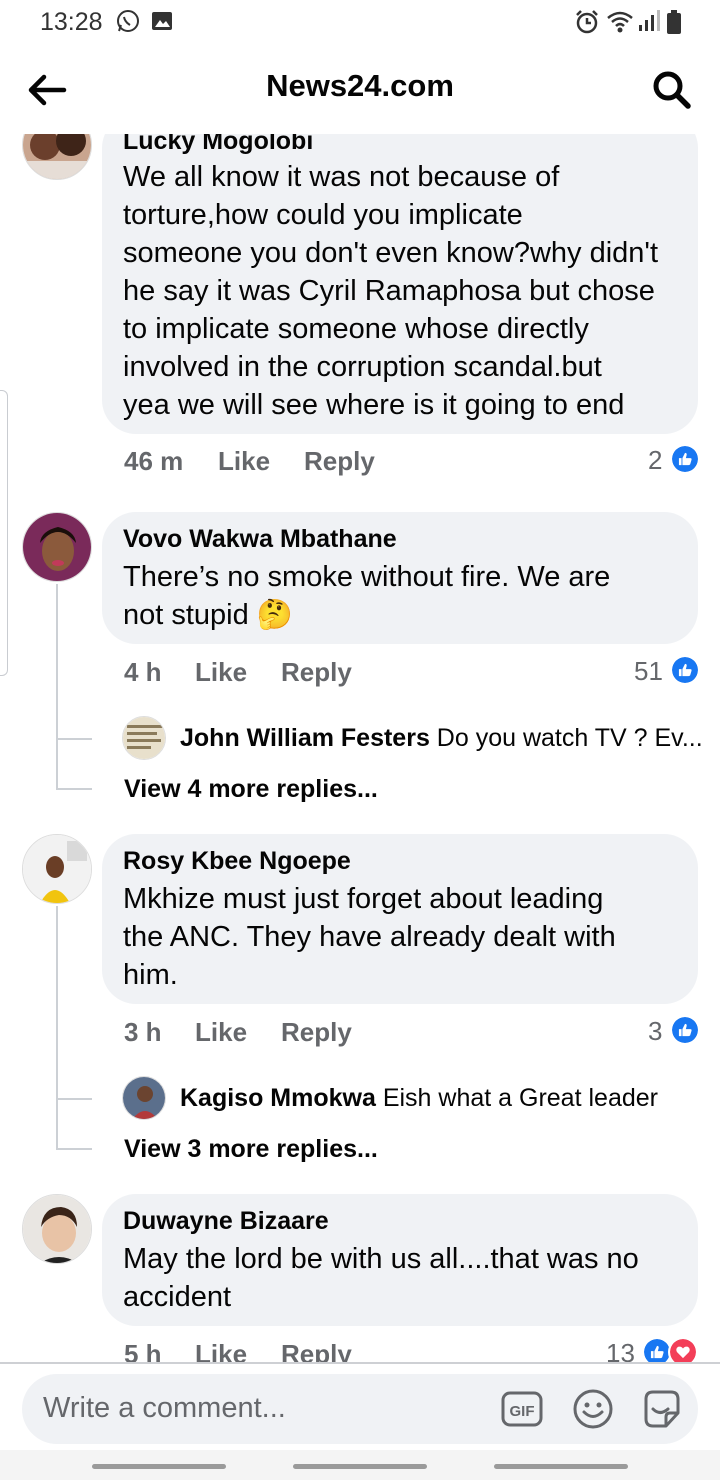 This screenshot has height=1480, width=720. What do you see at coordinates (154, 461) in the screenshot?
I see `comment-time: 46 m` at bounding box center [154, 461].